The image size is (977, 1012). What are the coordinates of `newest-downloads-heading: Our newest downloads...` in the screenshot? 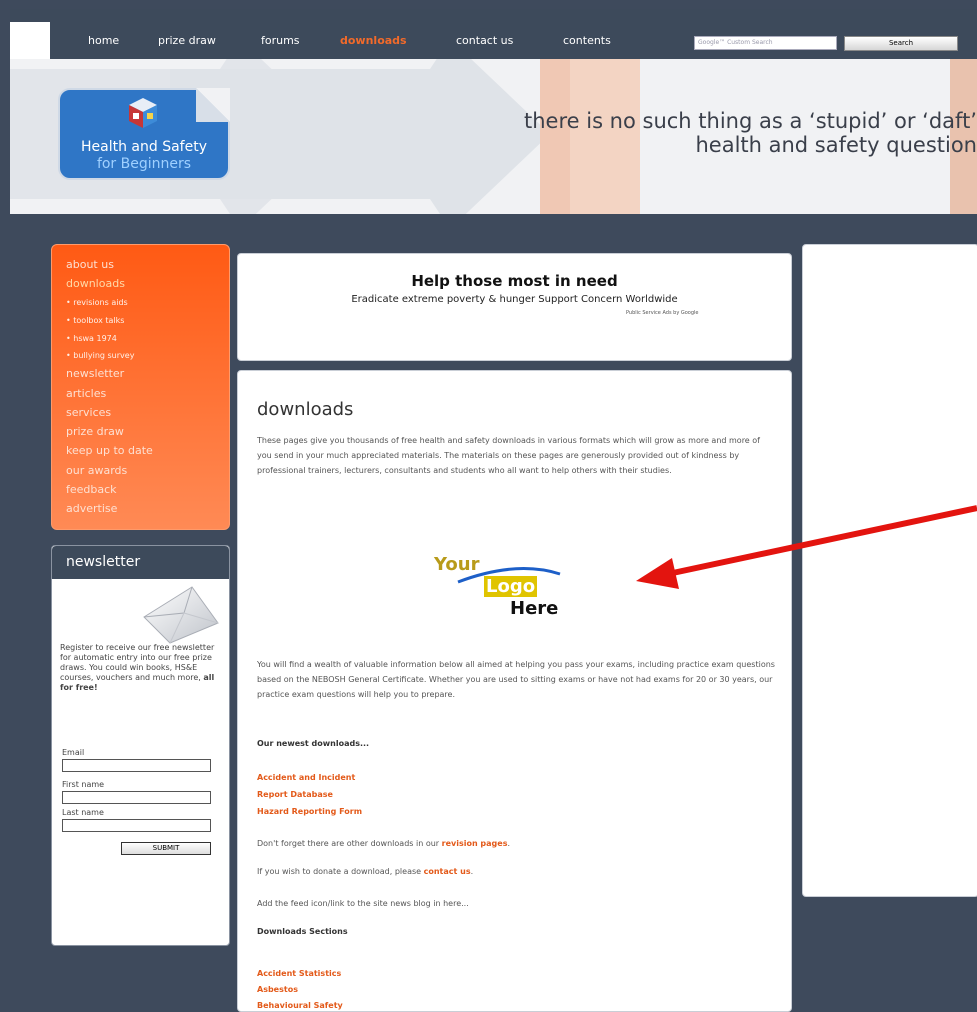 It's located at (313, 743).